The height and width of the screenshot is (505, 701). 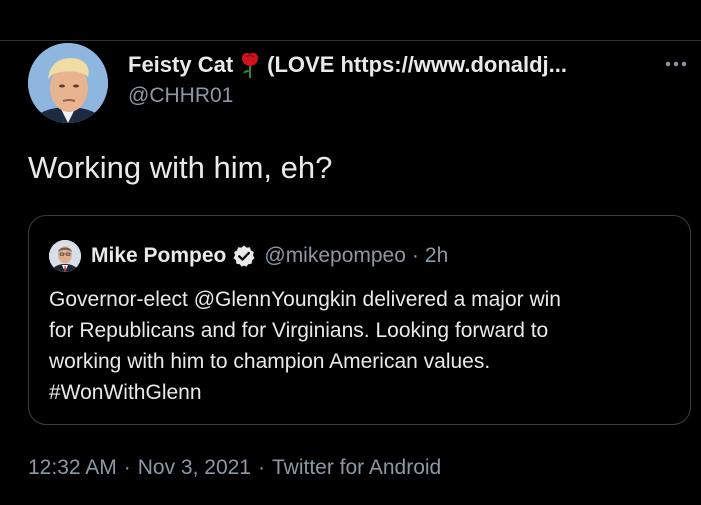 What do you see at coordinates (350, 40) in the screenshot?
I see `top-divider` at bounding box center [350, 40].